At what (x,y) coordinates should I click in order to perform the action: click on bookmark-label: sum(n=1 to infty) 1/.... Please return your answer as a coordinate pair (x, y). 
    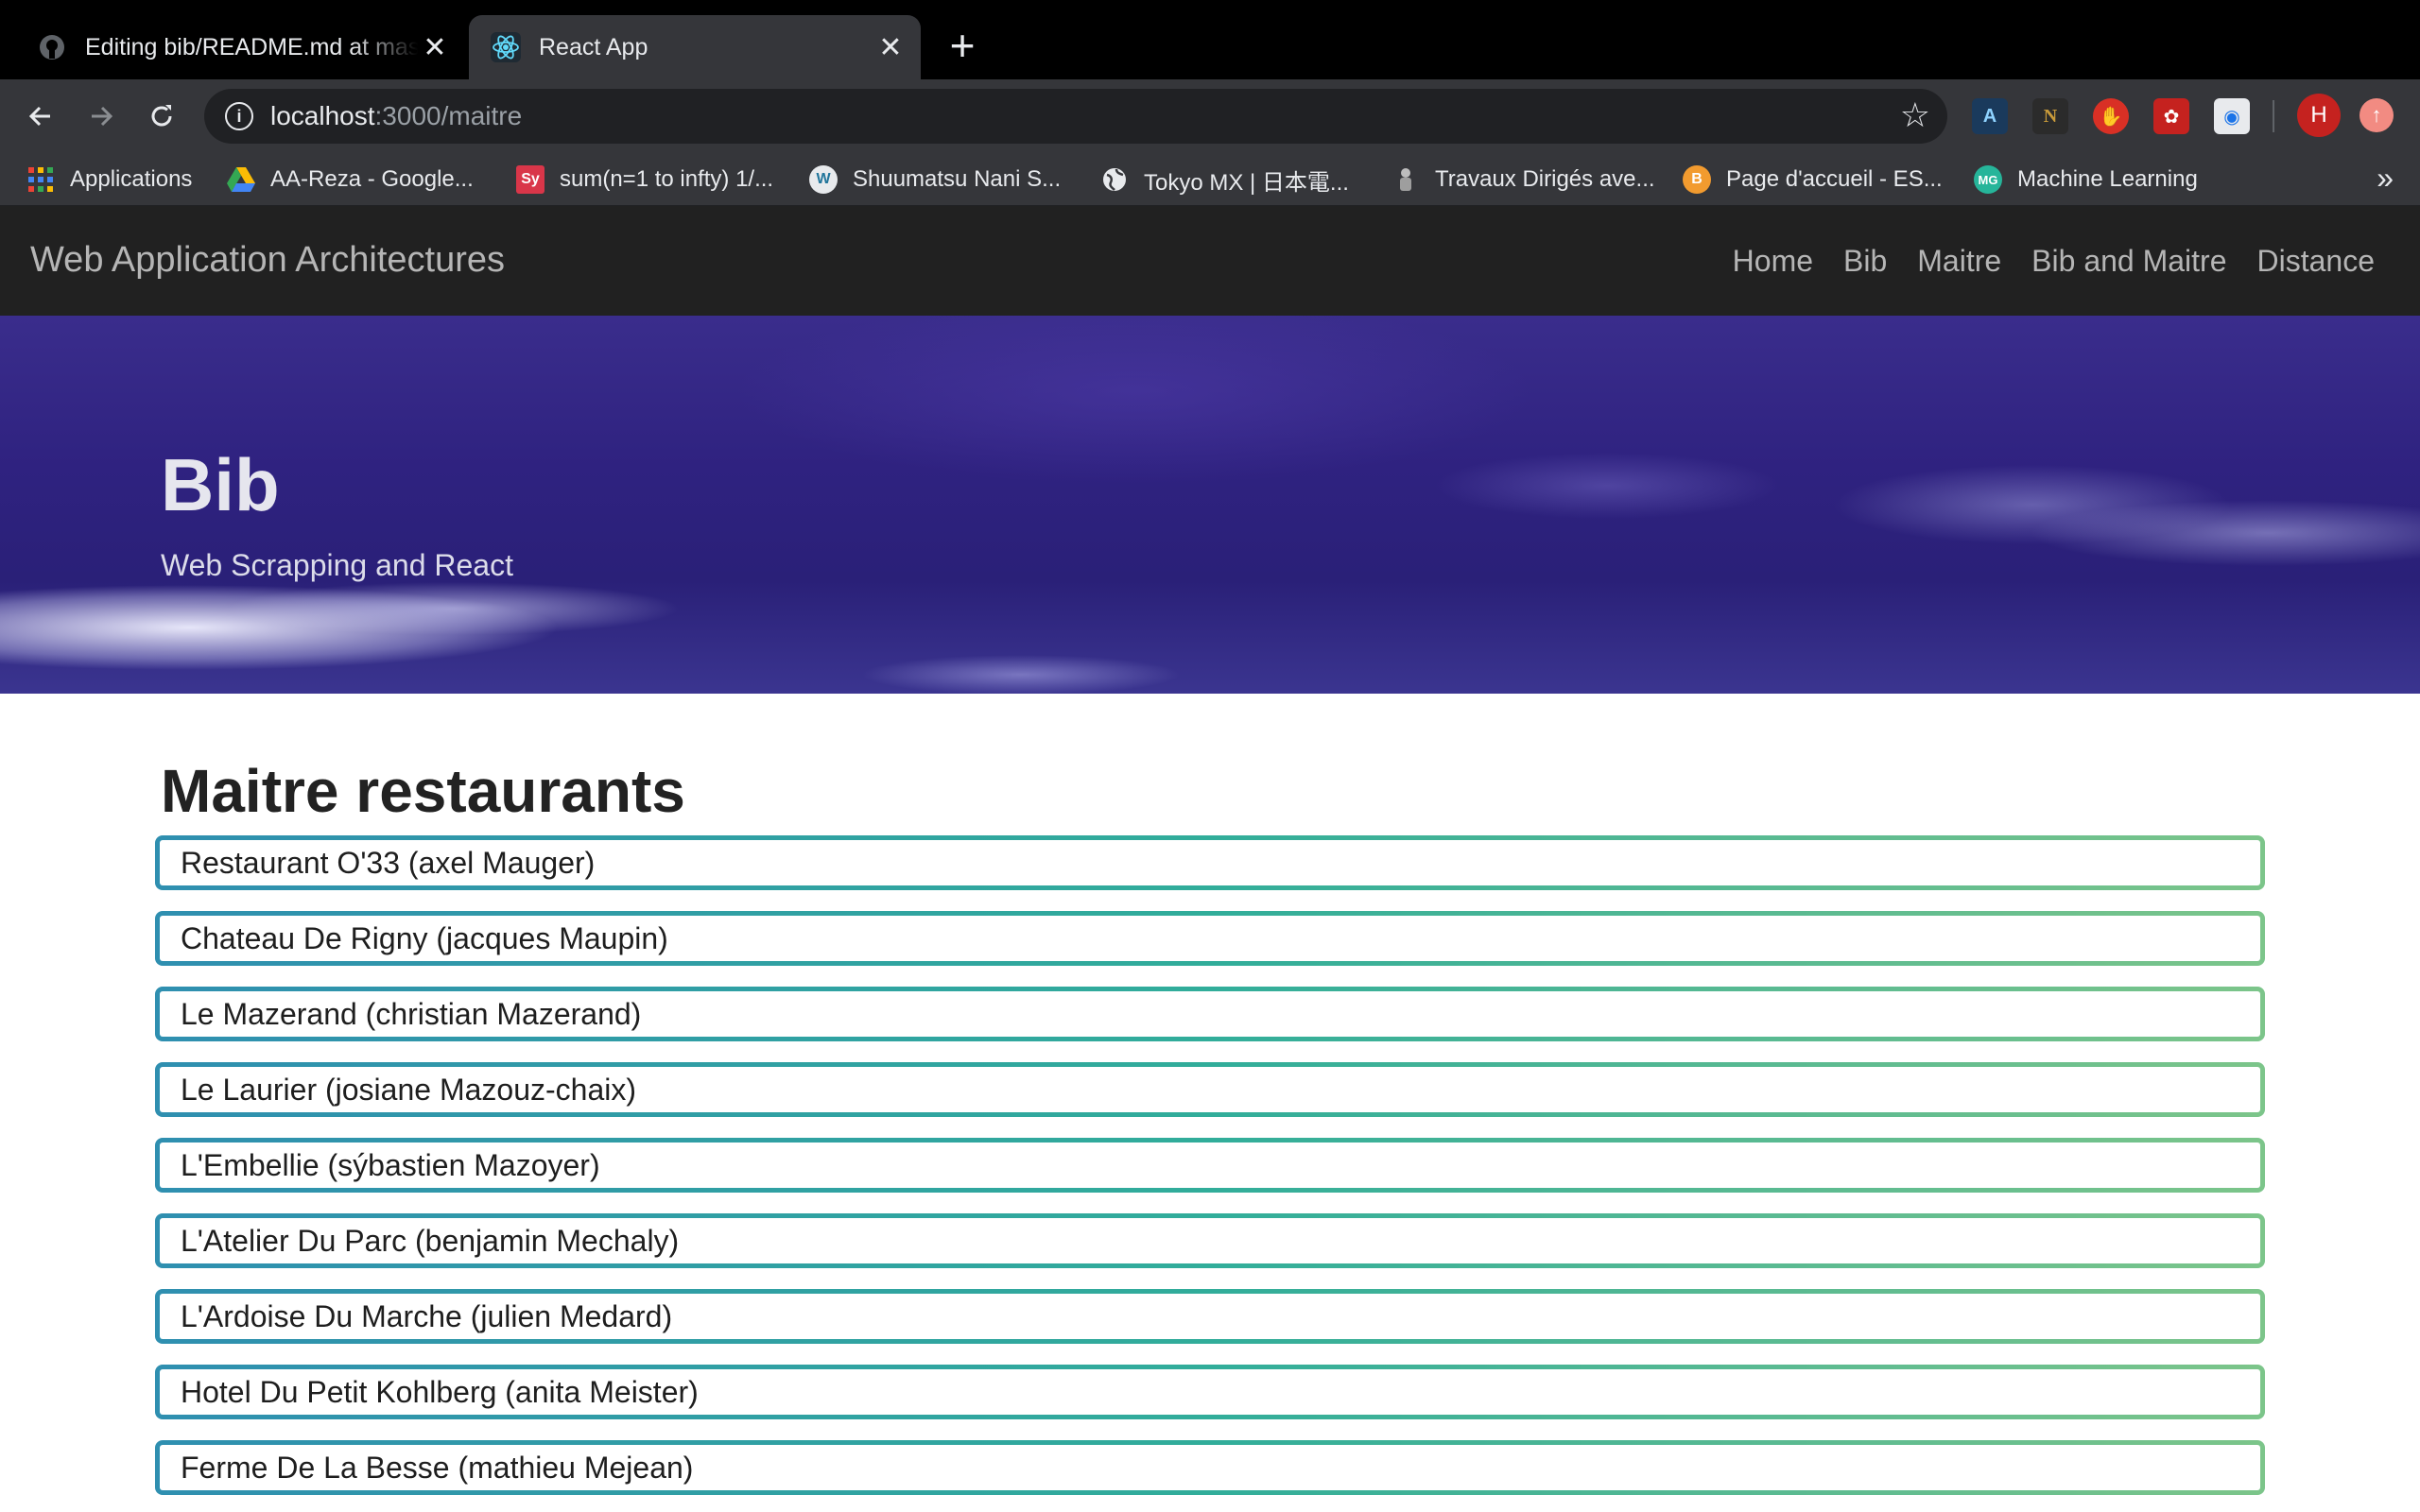
    Looking at the image, I should click on (667, 179).